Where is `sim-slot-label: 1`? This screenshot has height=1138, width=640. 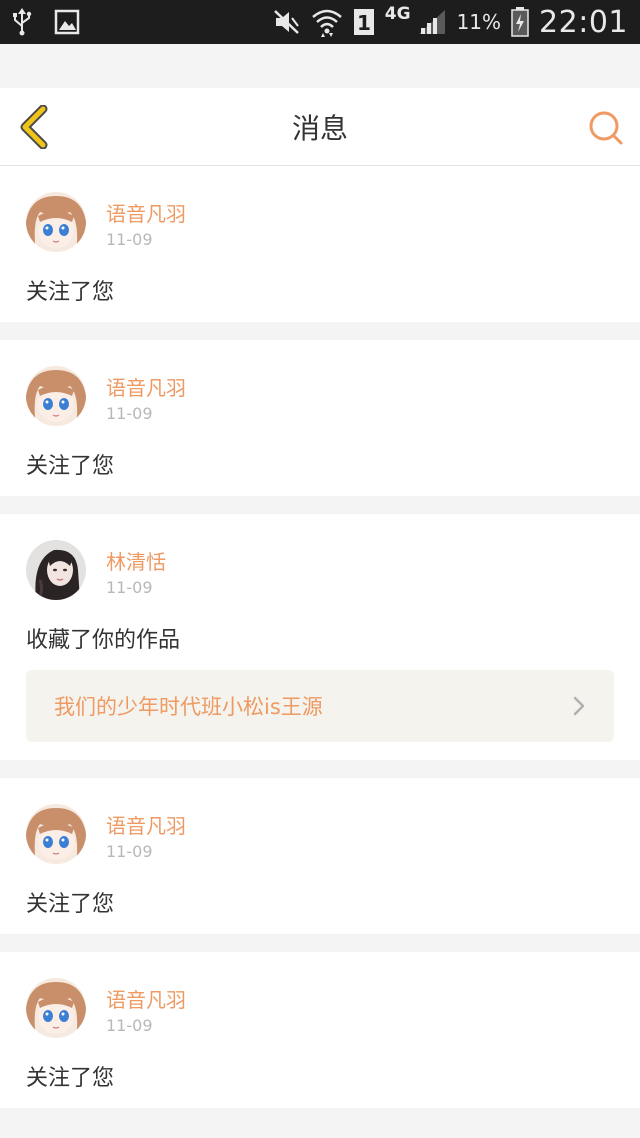
sim-slot-label: 1 is located at coordinates (364, 23).